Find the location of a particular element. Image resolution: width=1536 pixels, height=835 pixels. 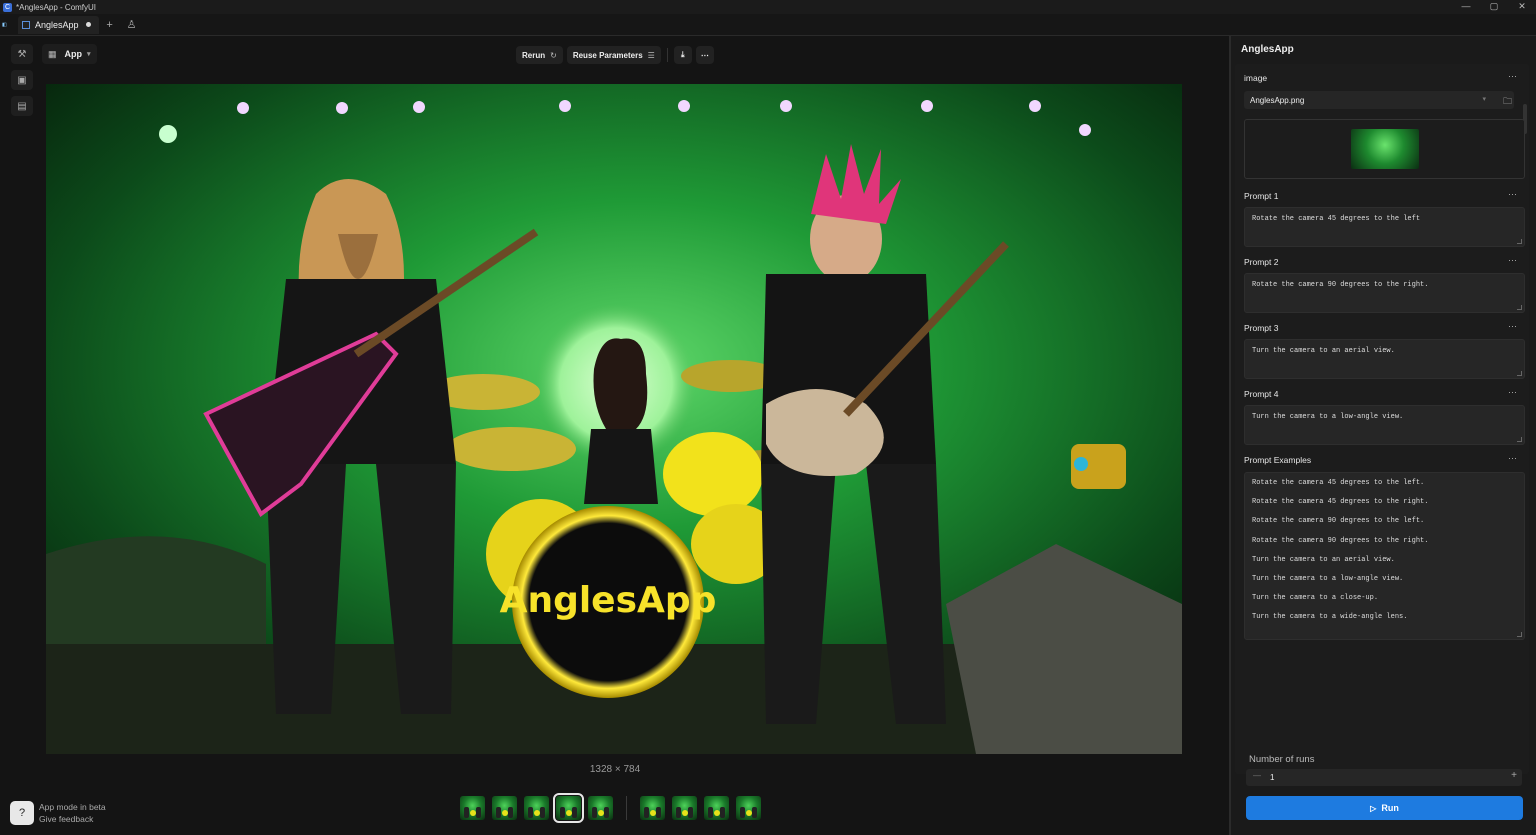

refresh-icon: ↻ is located at coordinates (553, 55).